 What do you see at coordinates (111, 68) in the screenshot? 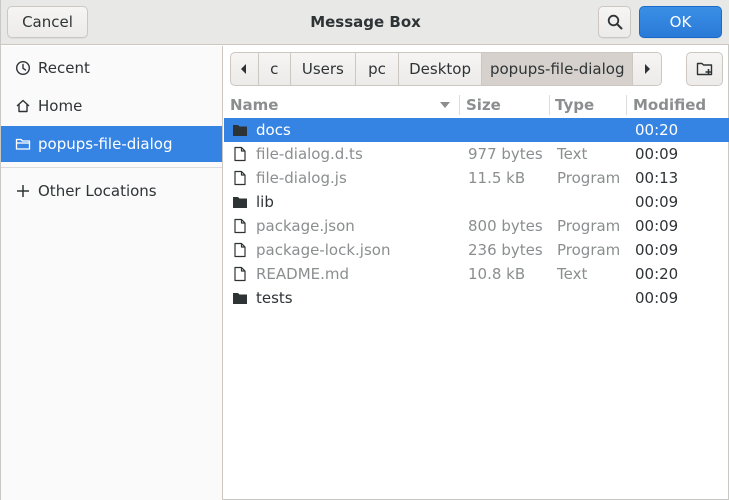
I see `sidebar-item-recent: Recent` at bounding box center [111, 68].